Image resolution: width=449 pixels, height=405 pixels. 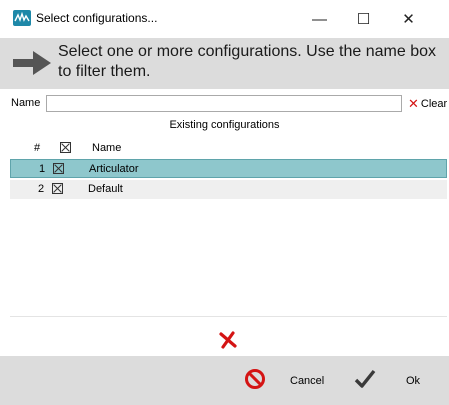 I want to click on row-number: 1, so click(x=42, y=169).